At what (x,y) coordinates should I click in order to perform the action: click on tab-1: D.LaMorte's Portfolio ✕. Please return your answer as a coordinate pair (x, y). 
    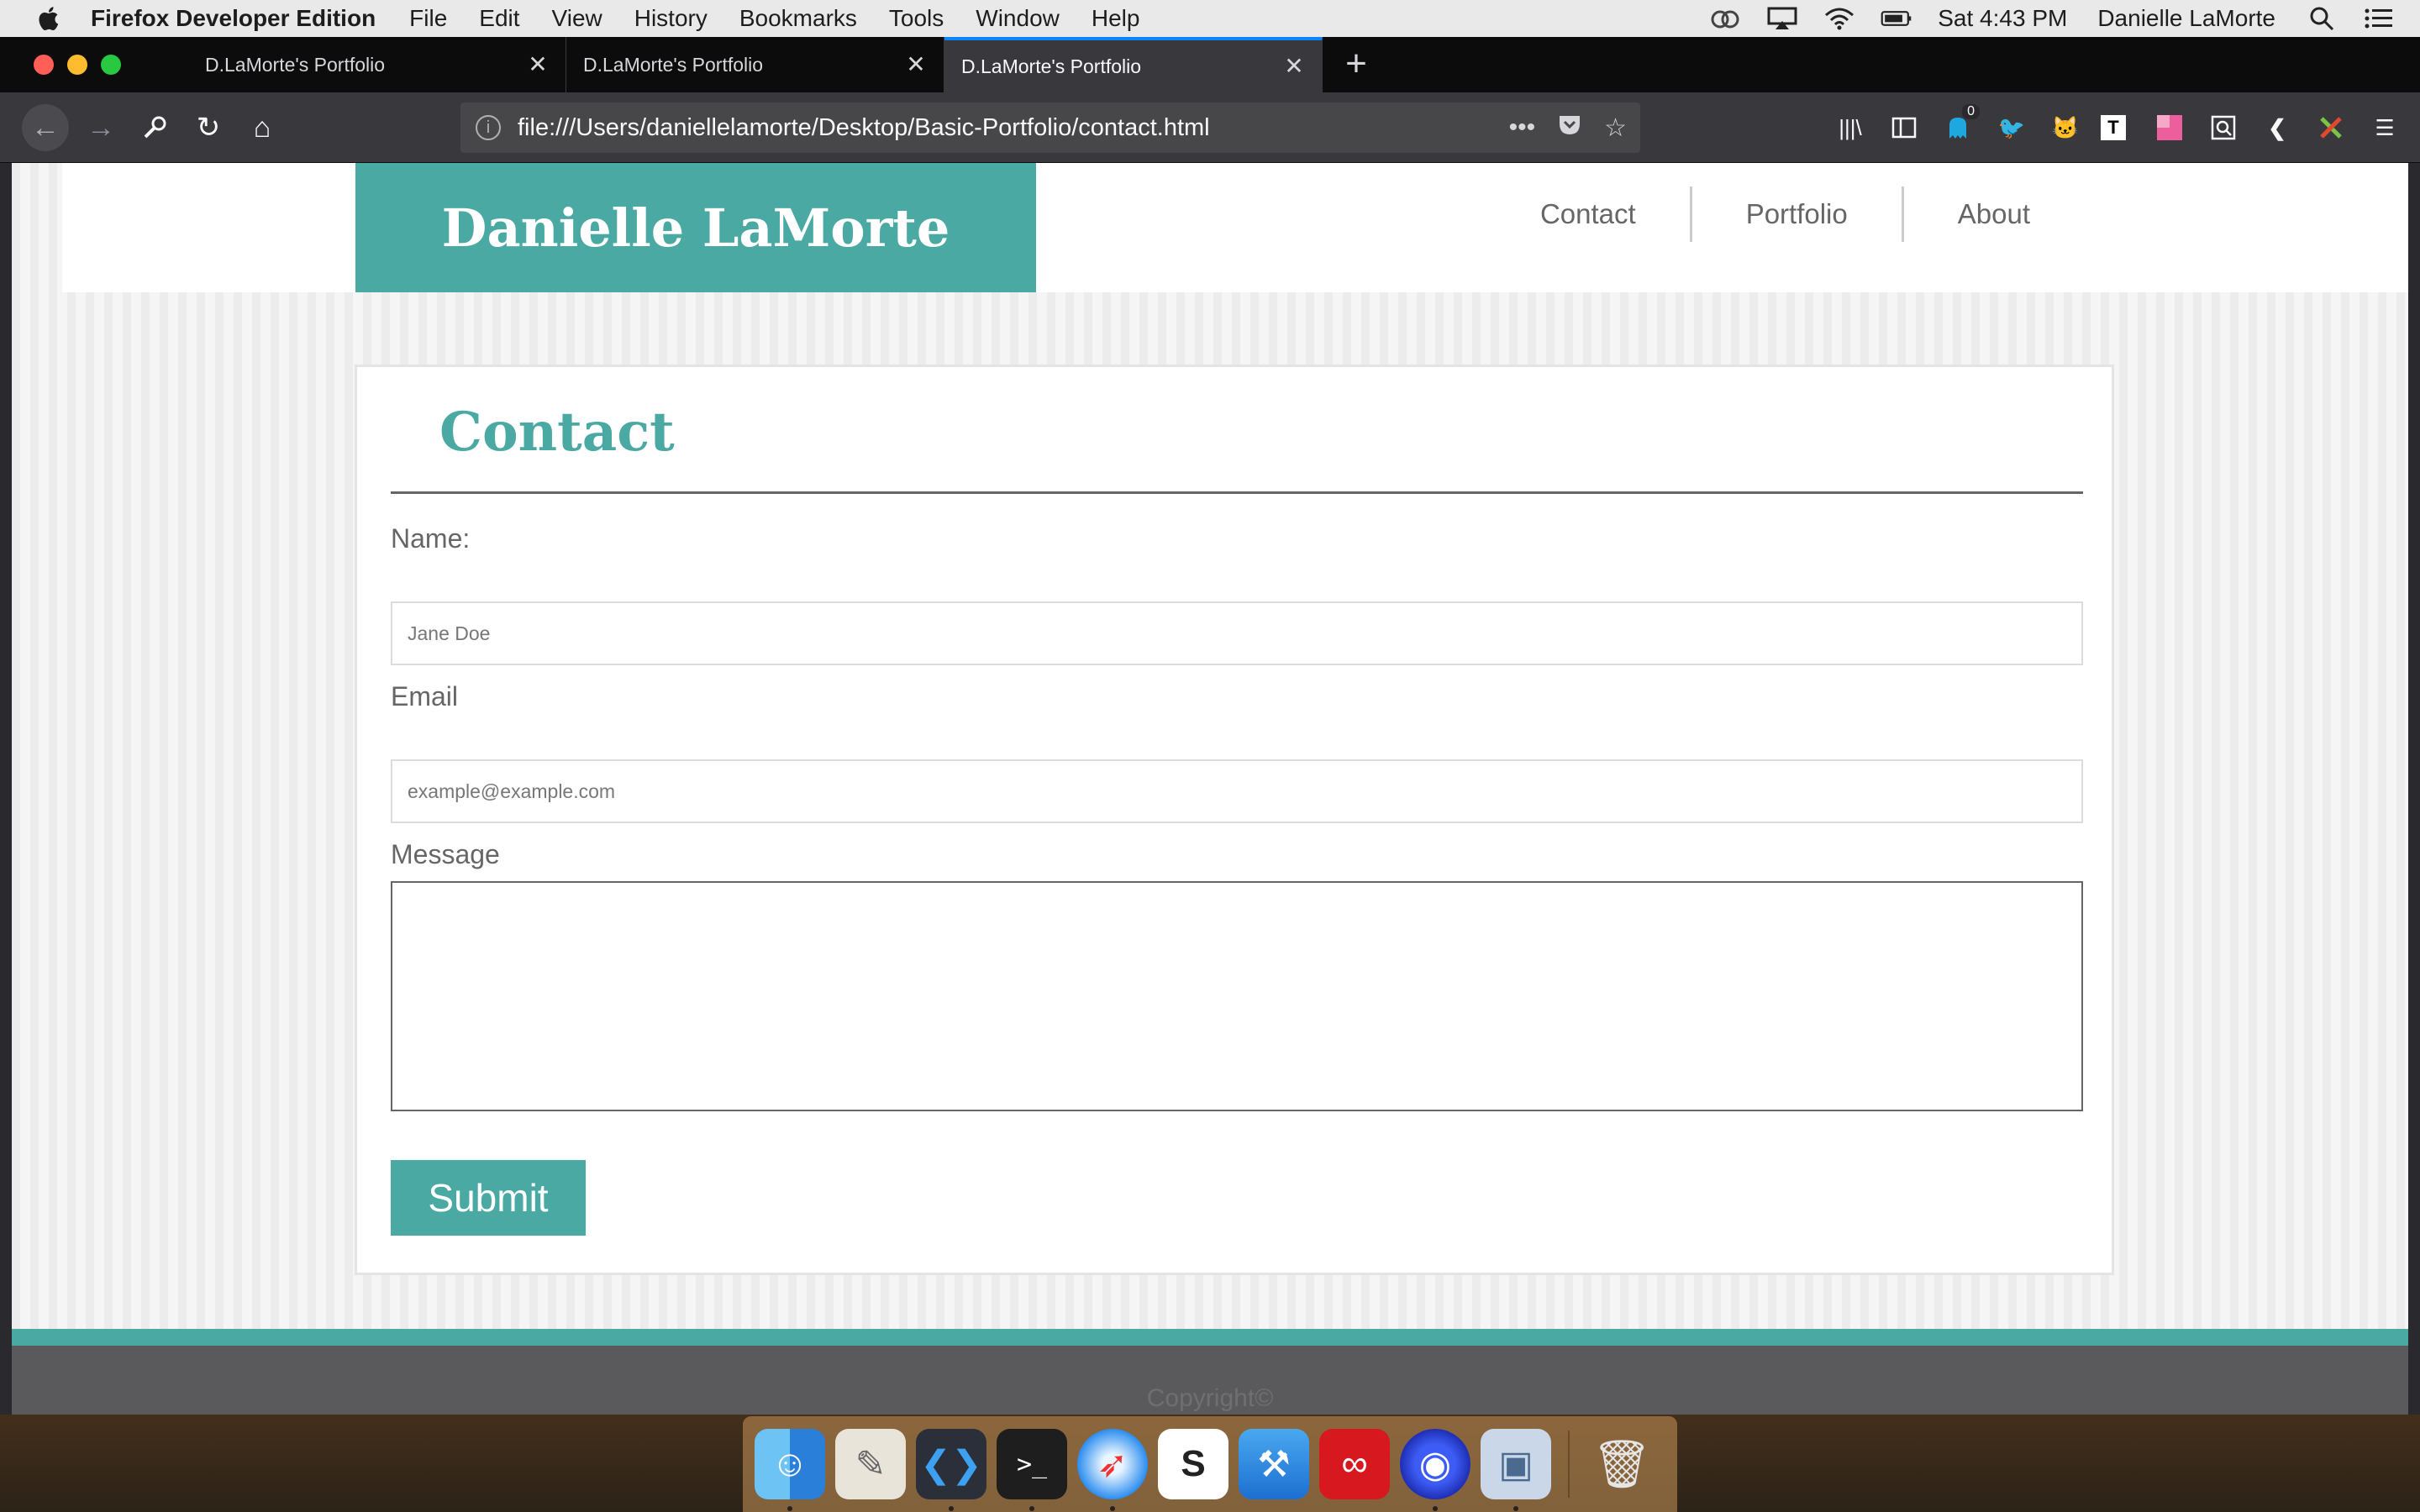
    Looking at the image, I should click on (377, 64).